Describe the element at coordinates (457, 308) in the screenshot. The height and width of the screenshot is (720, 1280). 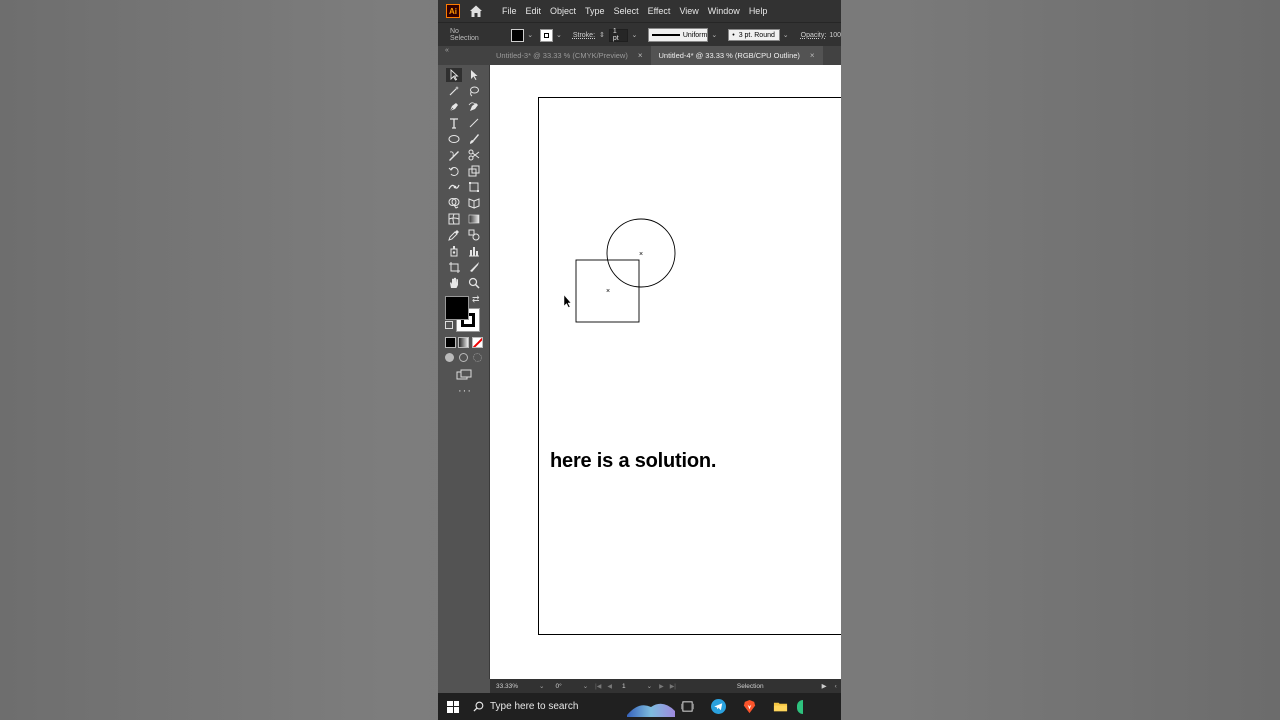
I see `fill-color-box` at that location.